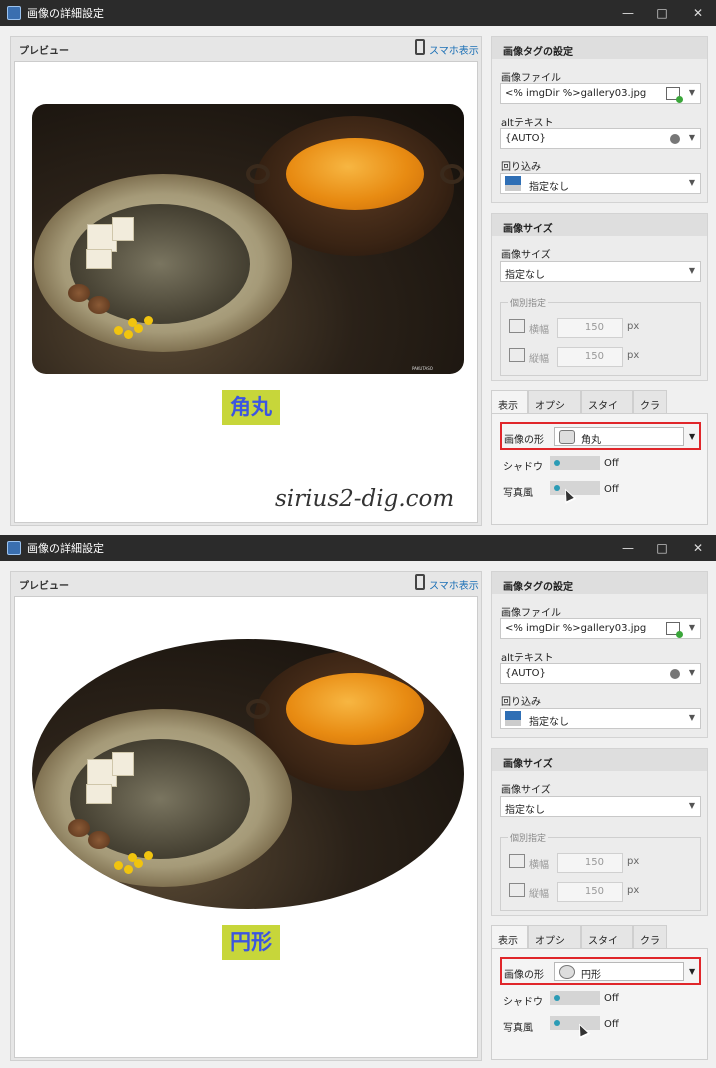 The image size is (716, 1068). What do you see at coordinates (575, 488) in the screenshot?
I see `photo-style-toggle` at bounding box center [575, 488].